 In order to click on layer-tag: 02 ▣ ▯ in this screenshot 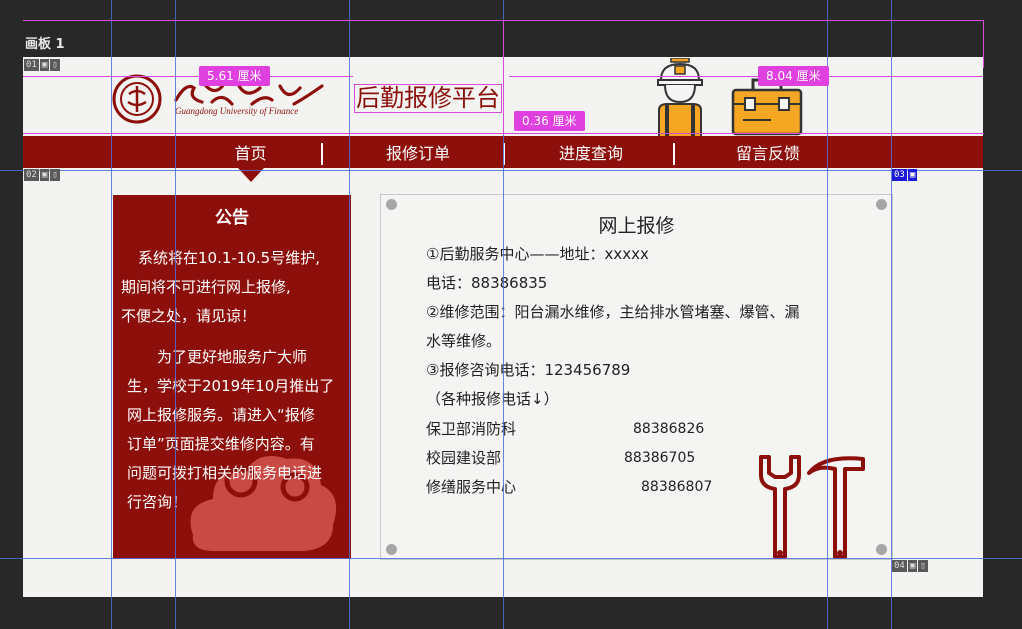, I will do `click(42, 175)`.